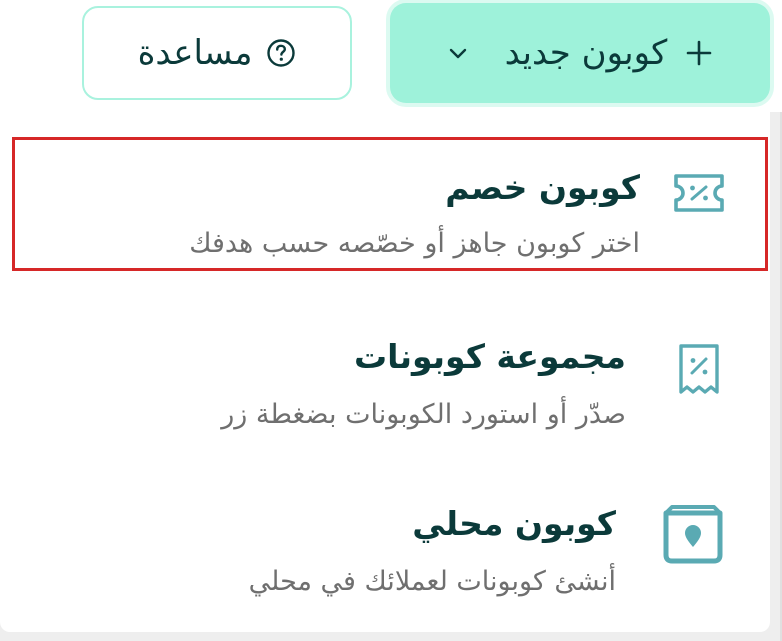 The image size is (782, 641). What do you see at coordinates (693, 535) in the screenshot?
I see `location-card-icon` at bounding box center [693, 535].